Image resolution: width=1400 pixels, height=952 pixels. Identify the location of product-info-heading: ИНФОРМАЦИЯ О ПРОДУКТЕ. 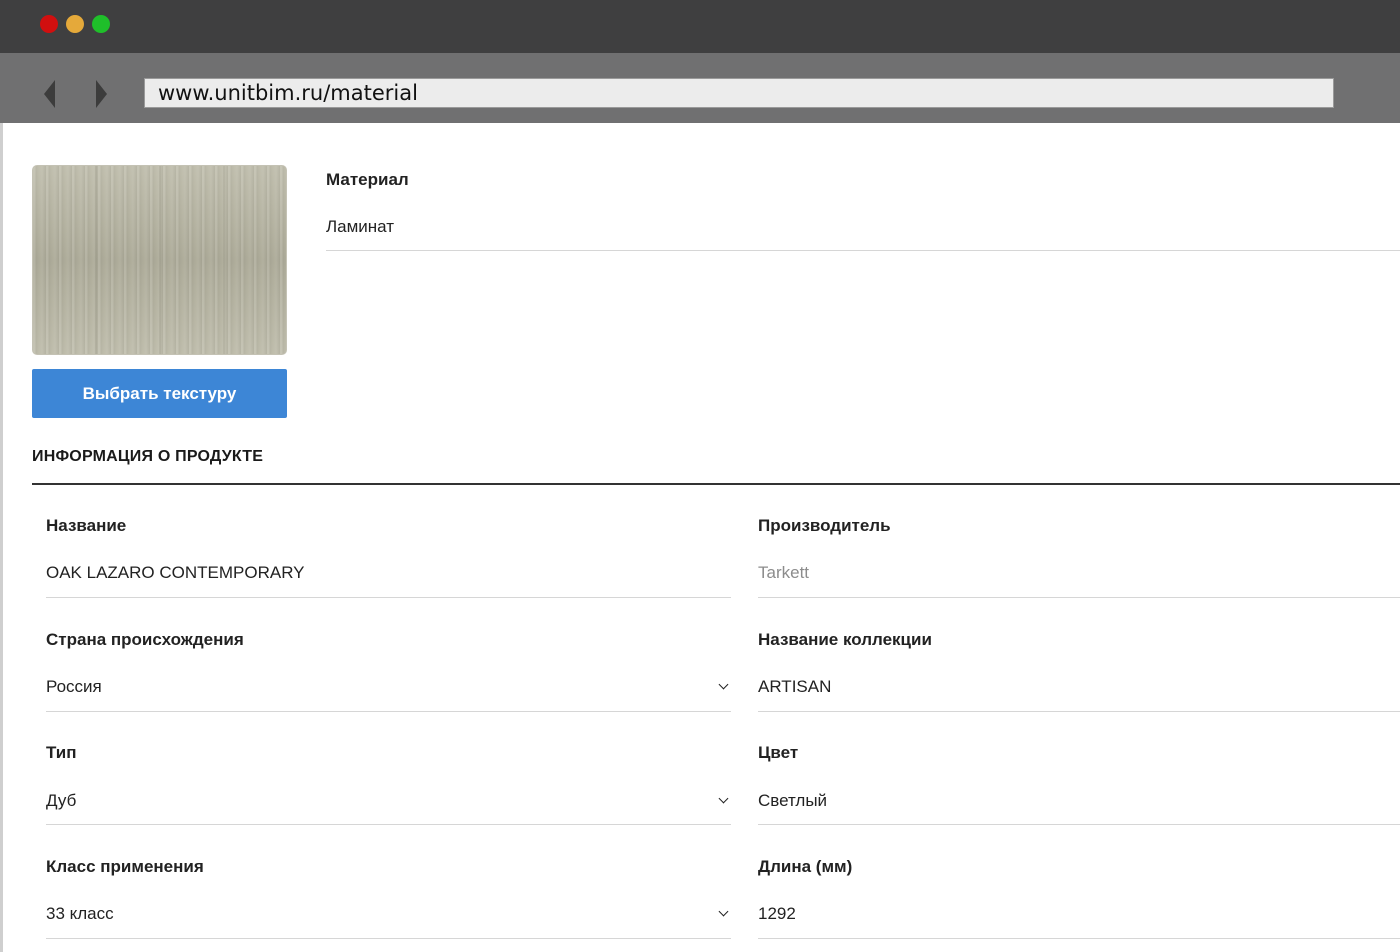
(148, 456).